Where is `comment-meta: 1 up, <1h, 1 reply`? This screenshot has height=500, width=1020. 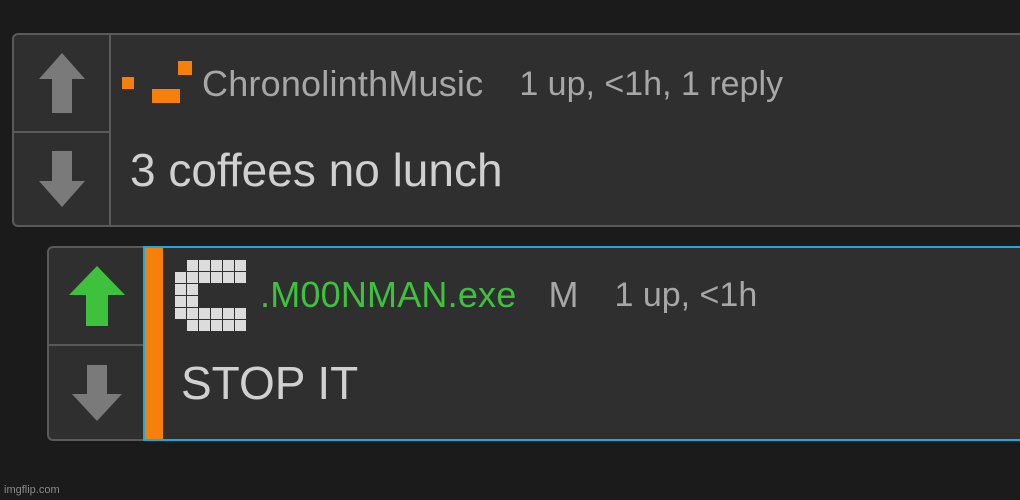 comment-meta: 1 up, <1h, 1 reply is located at coordinates (651, 83).